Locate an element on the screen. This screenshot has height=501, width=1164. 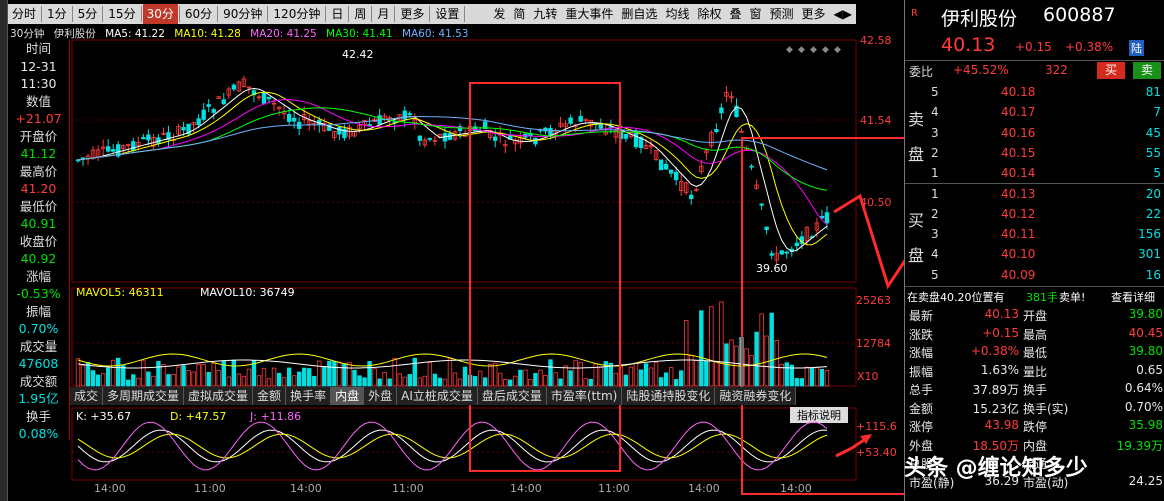
stat-row: 最新 40.13 开盘 39.80 is located at coordinates (1034, 315).